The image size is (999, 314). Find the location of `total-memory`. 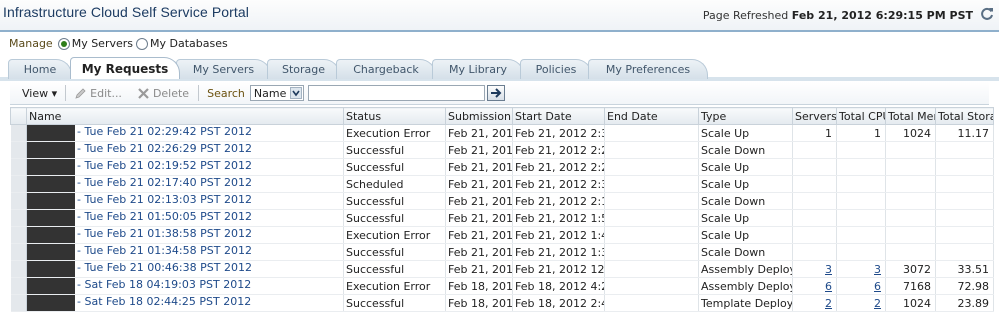

total-memory is located at coordinates (910, 235).